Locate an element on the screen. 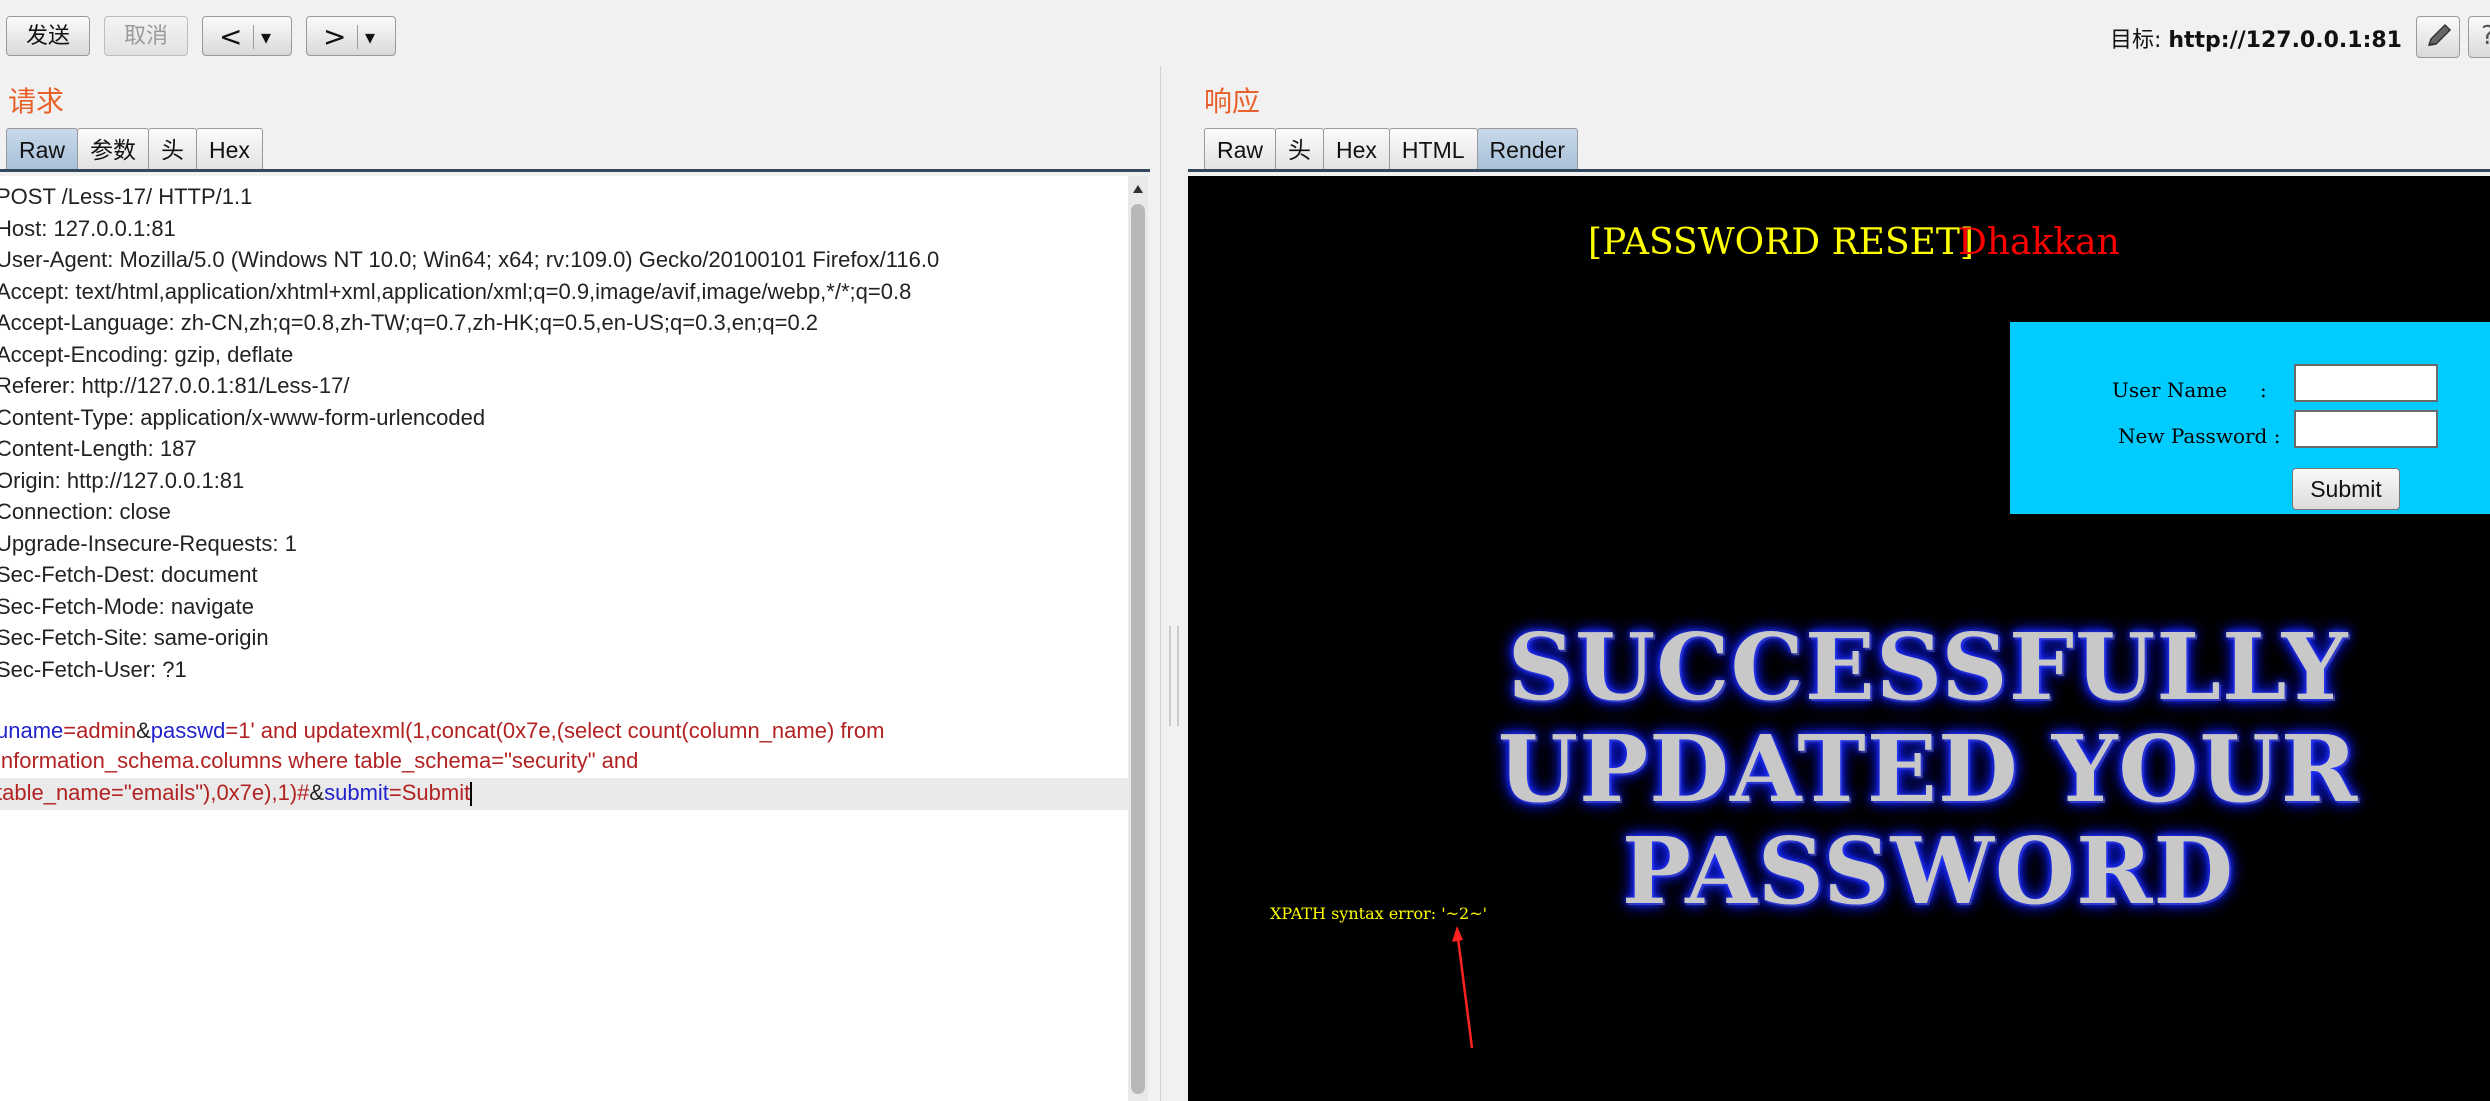 This screenshot has width=2490, height=1101. help-icon: ? is located at coordinates (2485, 36).